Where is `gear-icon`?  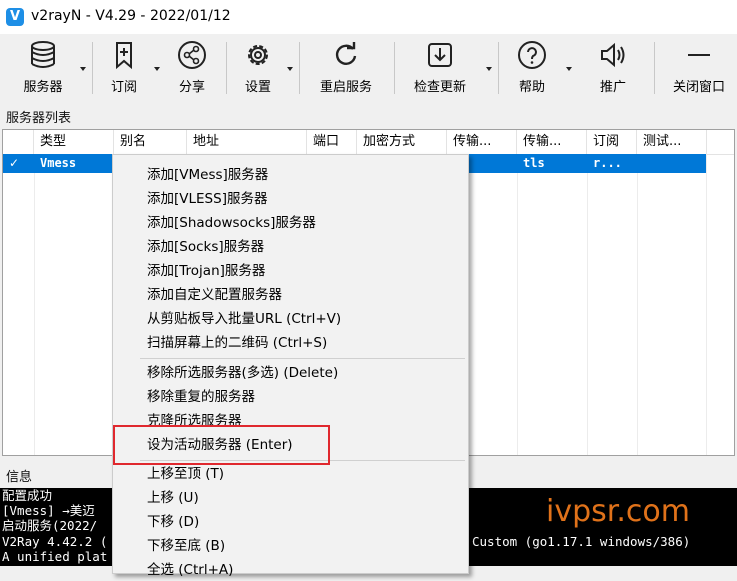 gear-icon is located at coordinates (258, 55).